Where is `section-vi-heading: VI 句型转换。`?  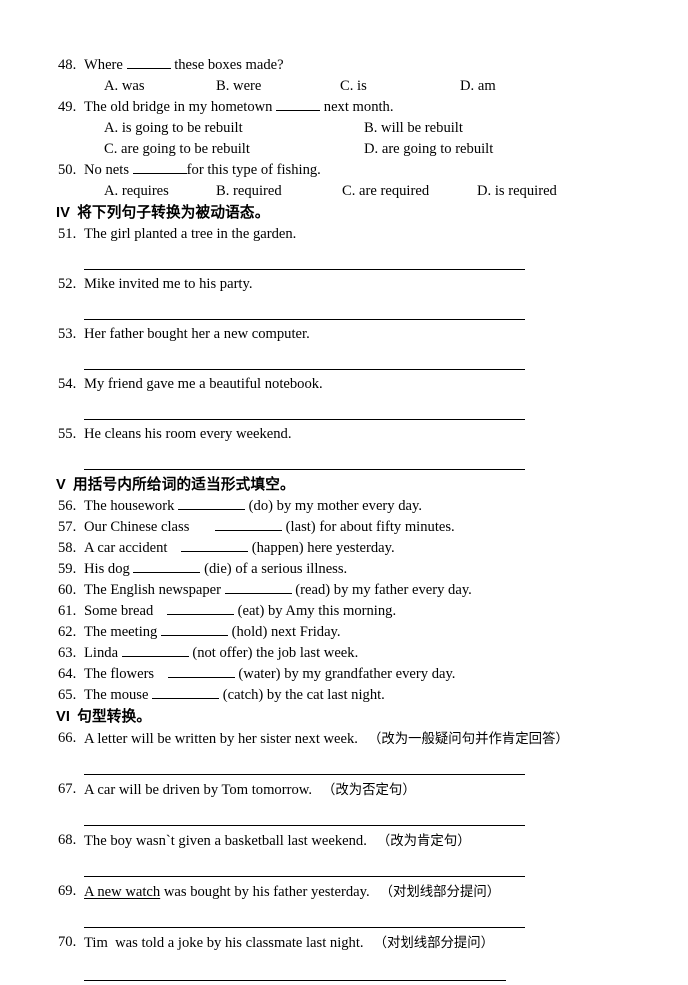 section-vi-heading: VI 句型转换。 is located at coordinates (344, 717).